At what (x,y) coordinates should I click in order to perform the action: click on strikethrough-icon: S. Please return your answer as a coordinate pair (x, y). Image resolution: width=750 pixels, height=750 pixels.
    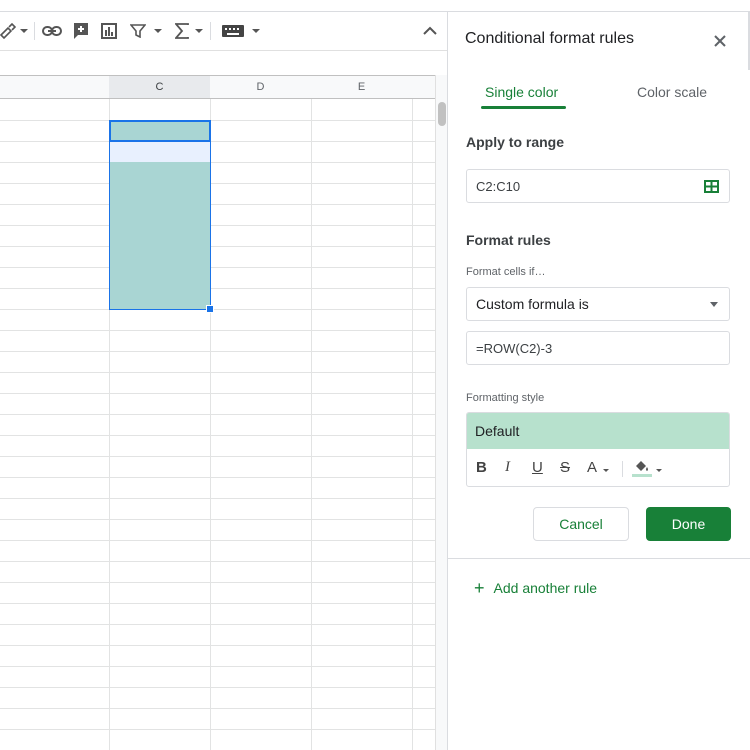
    Looking at the image, I should click on (565, 467).